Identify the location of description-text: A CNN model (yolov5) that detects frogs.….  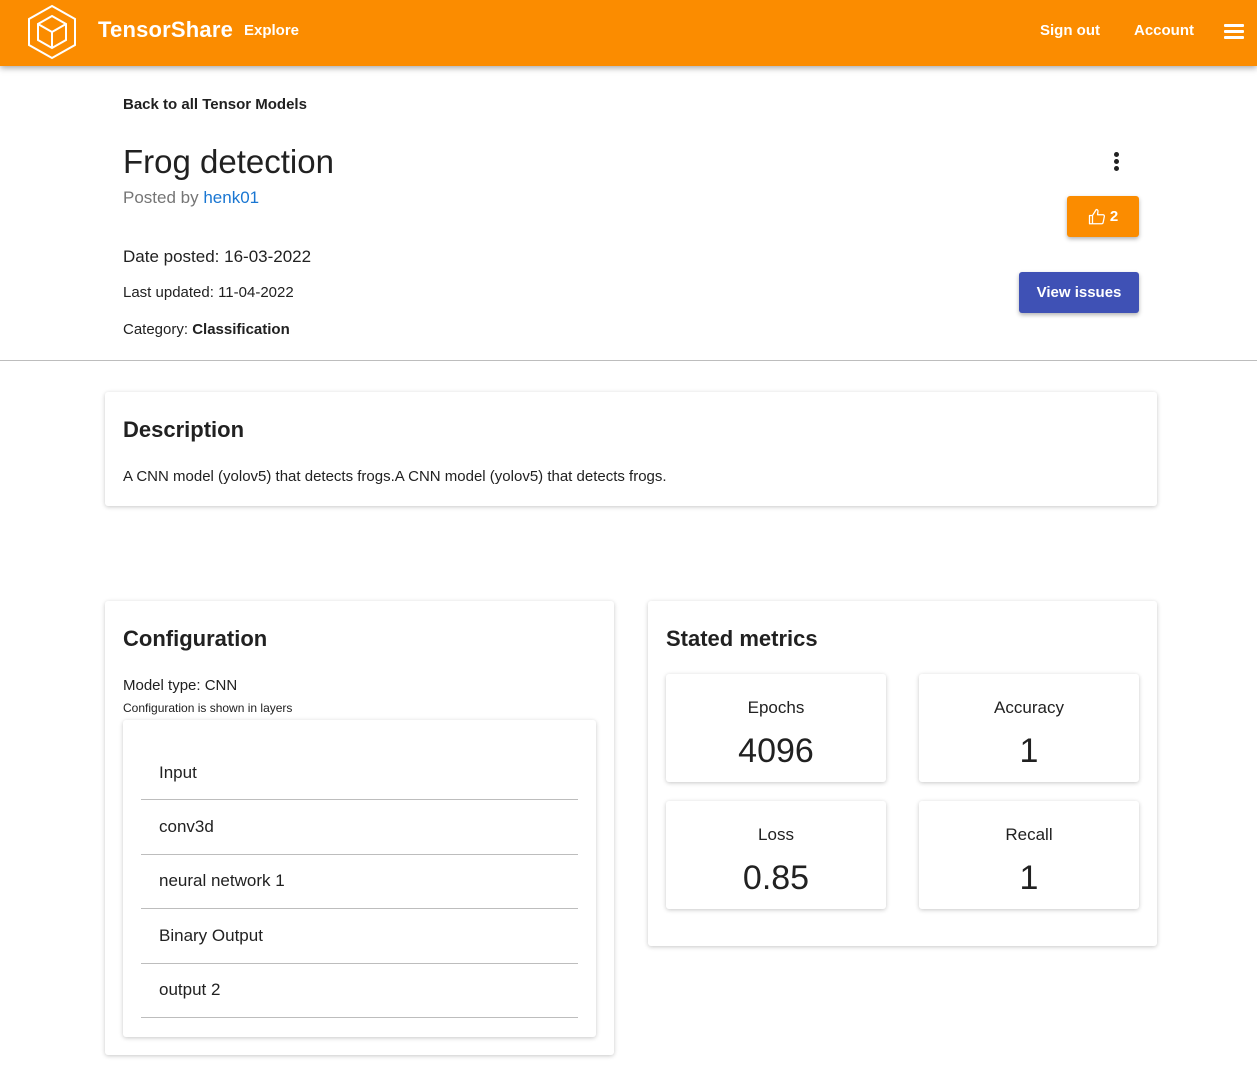
(395, 476).